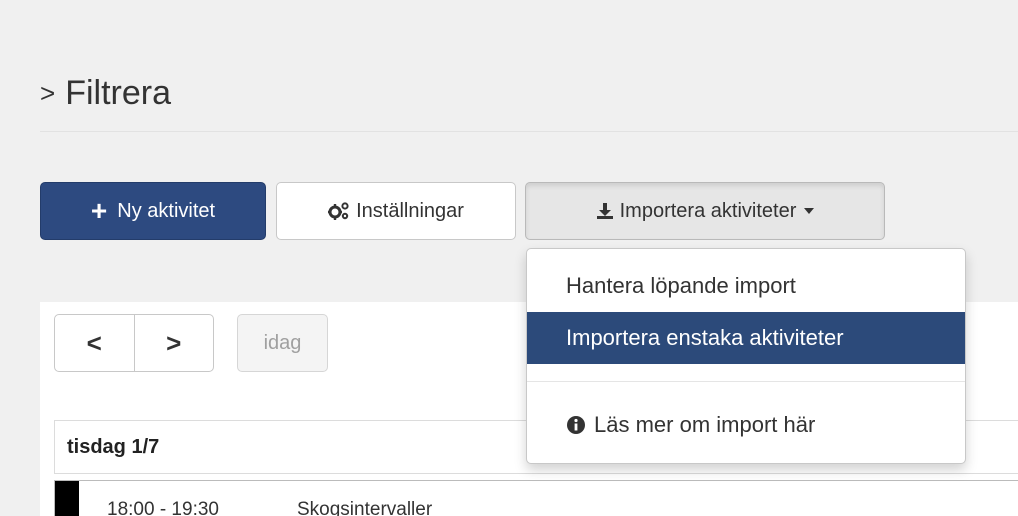 The image size is (1018, 516). I want to click on import-activities-label: Importera aktiviteter, so click(708, 210).